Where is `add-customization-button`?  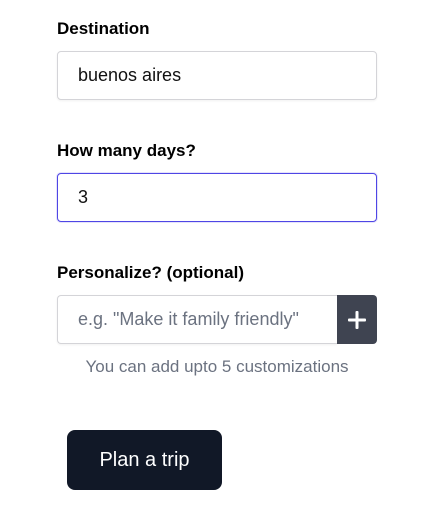 add-customization-button is located at coordinates (357, 319).